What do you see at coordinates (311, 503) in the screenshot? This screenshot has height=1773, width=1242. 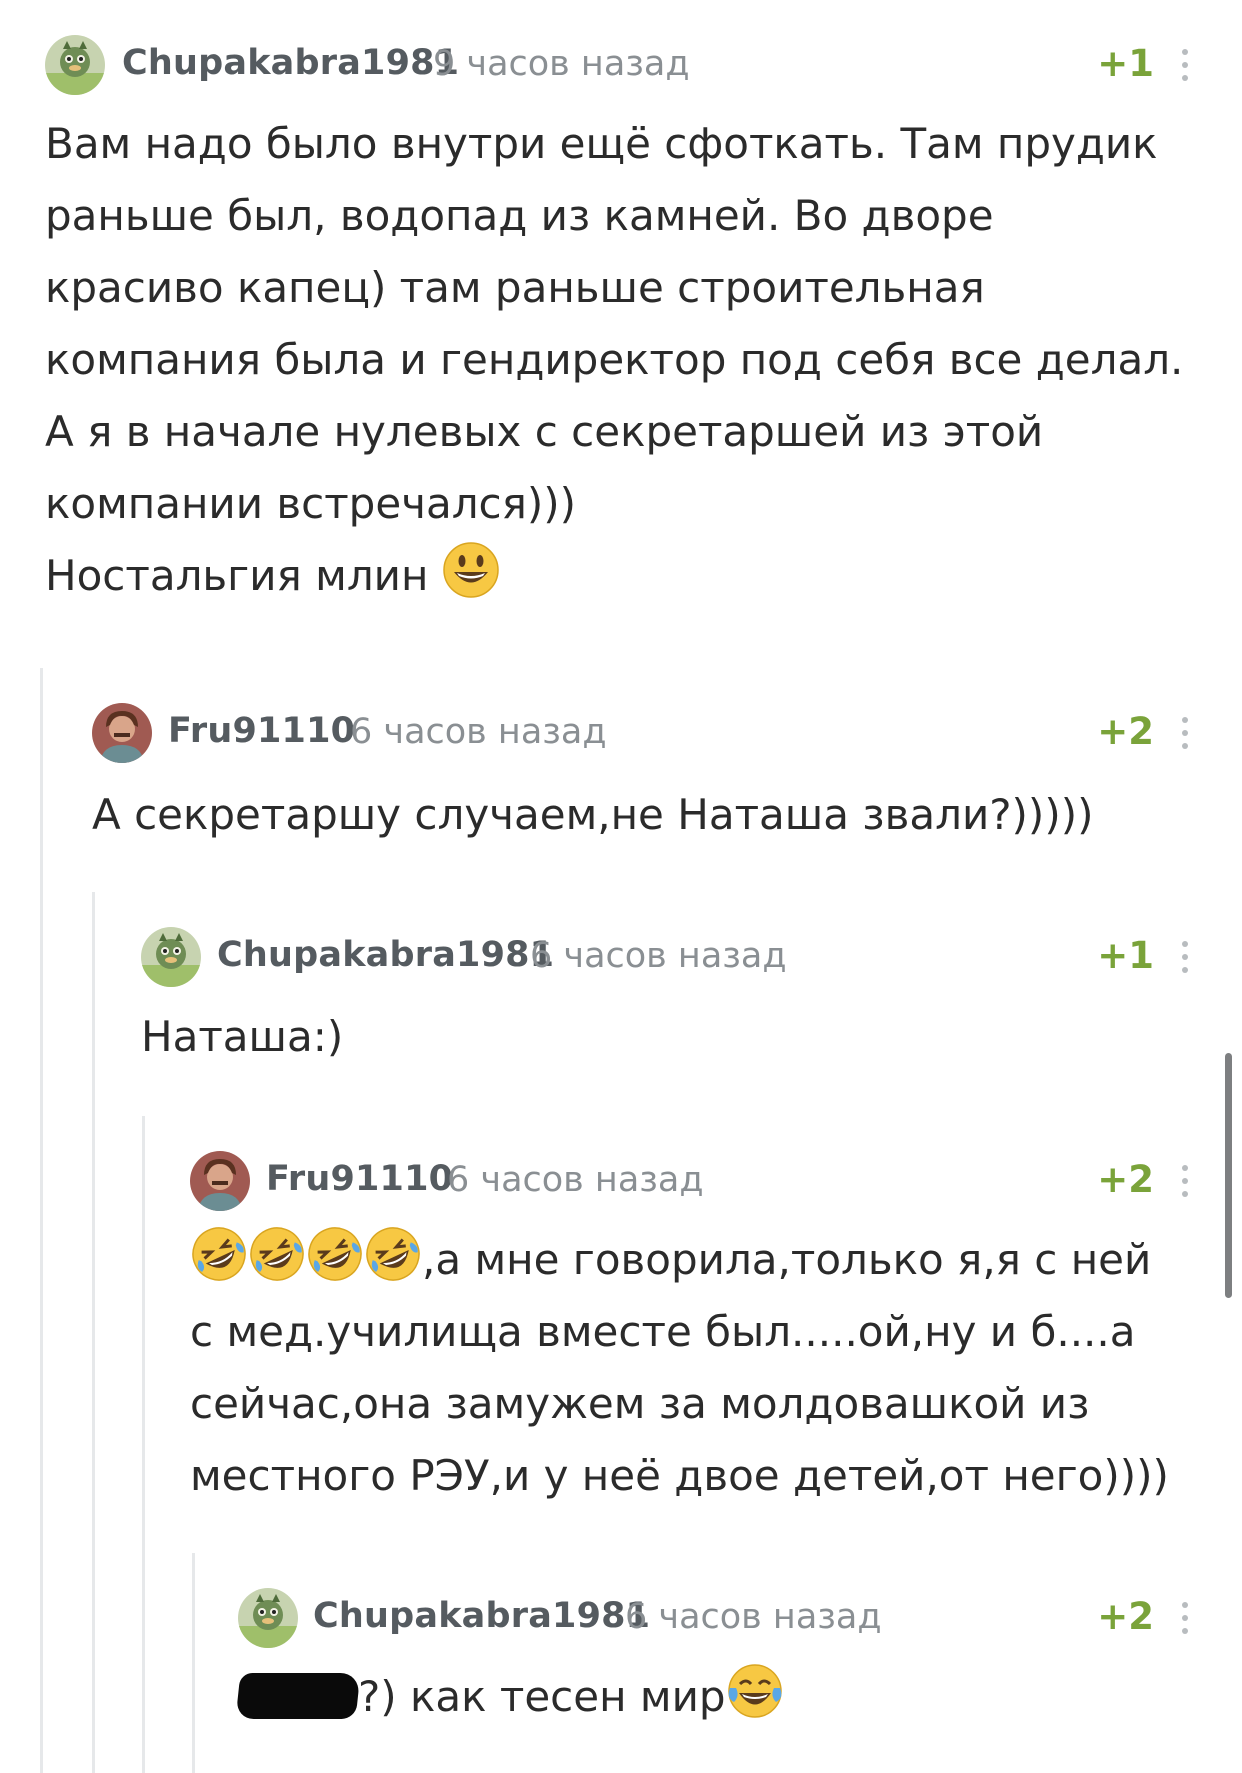 I see `comment-text-line: компании встречался)))` at bounding box center [311, 503].